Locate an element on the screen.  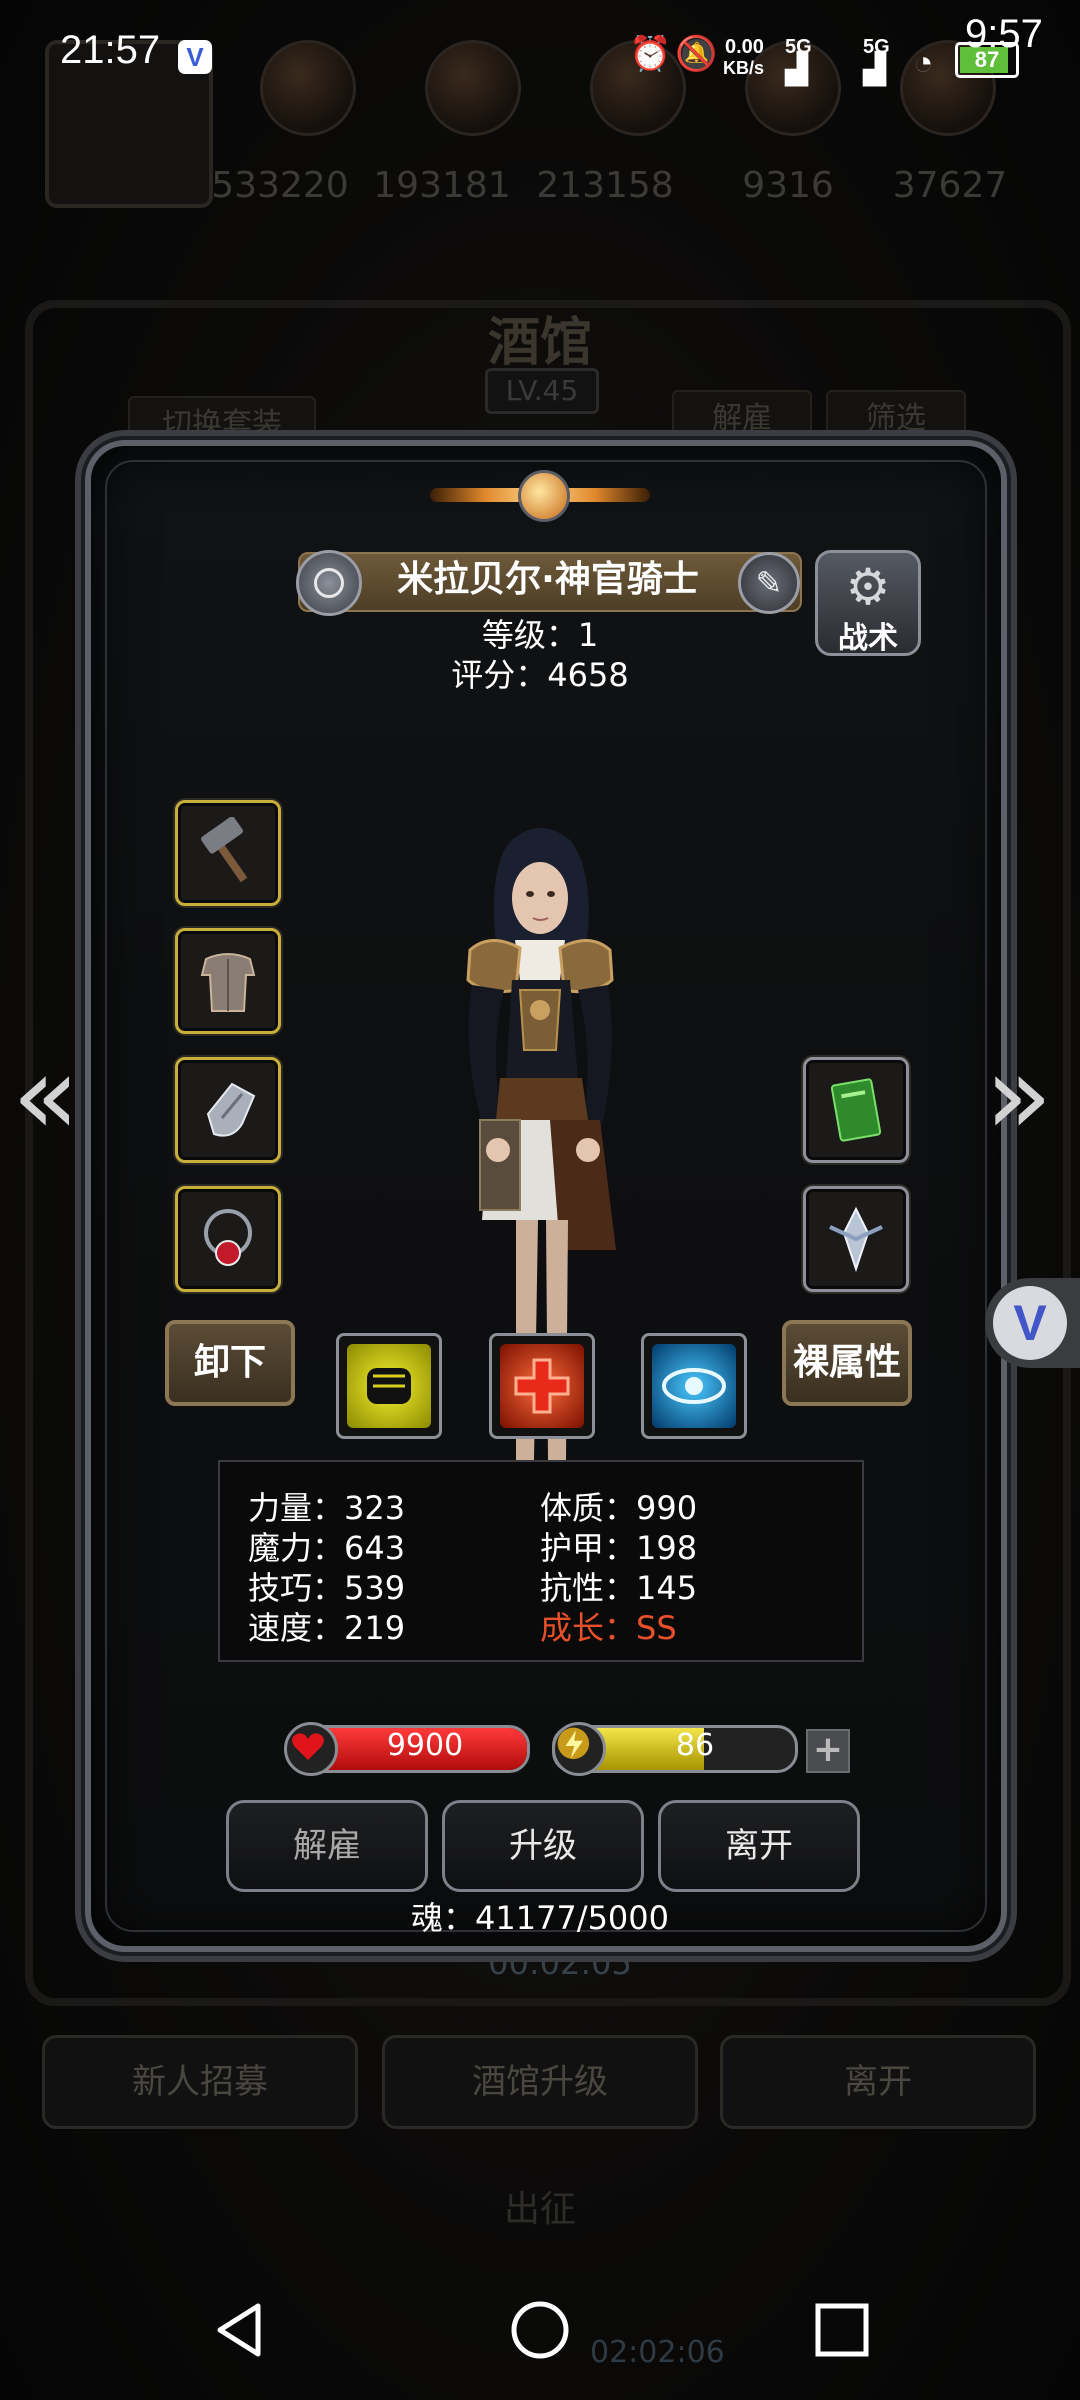
spellbook-icon is located at coordinates (856, 1110).